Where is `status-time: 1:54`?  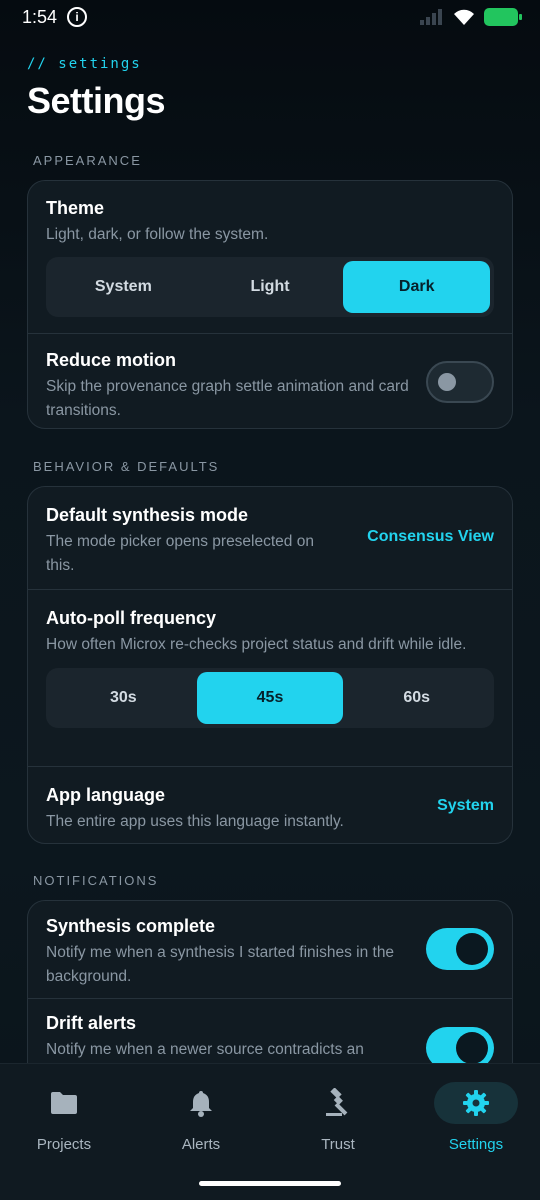
status-time: 1:54 is located at coordinates (40, 16).